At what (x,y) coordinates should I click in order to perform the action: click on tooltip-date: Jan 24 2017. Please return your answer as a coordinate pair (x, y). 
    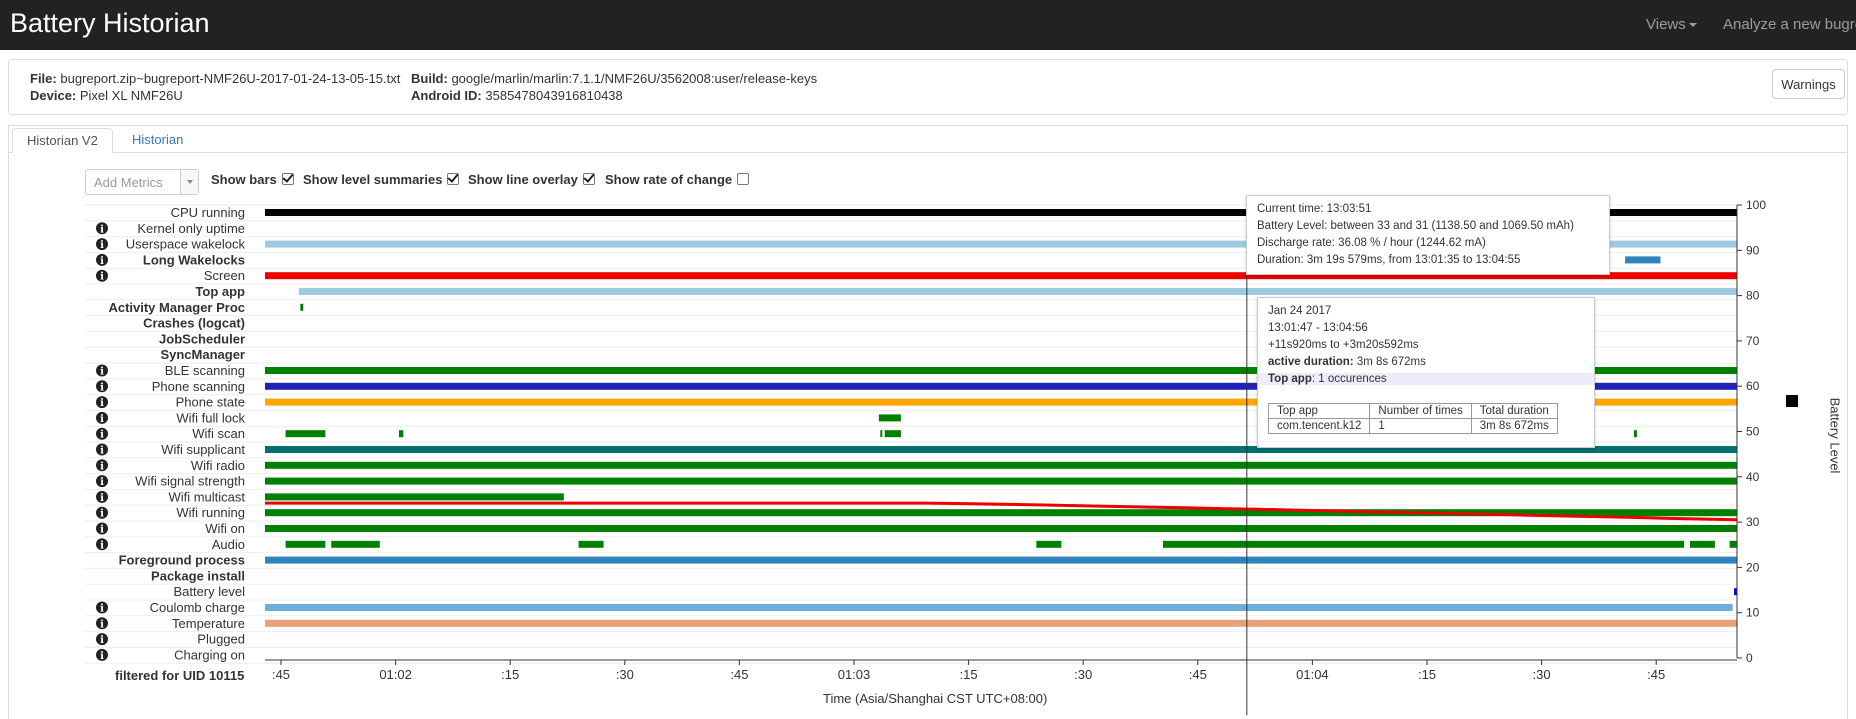
    Looking at the image, I should click on (1300, 311).